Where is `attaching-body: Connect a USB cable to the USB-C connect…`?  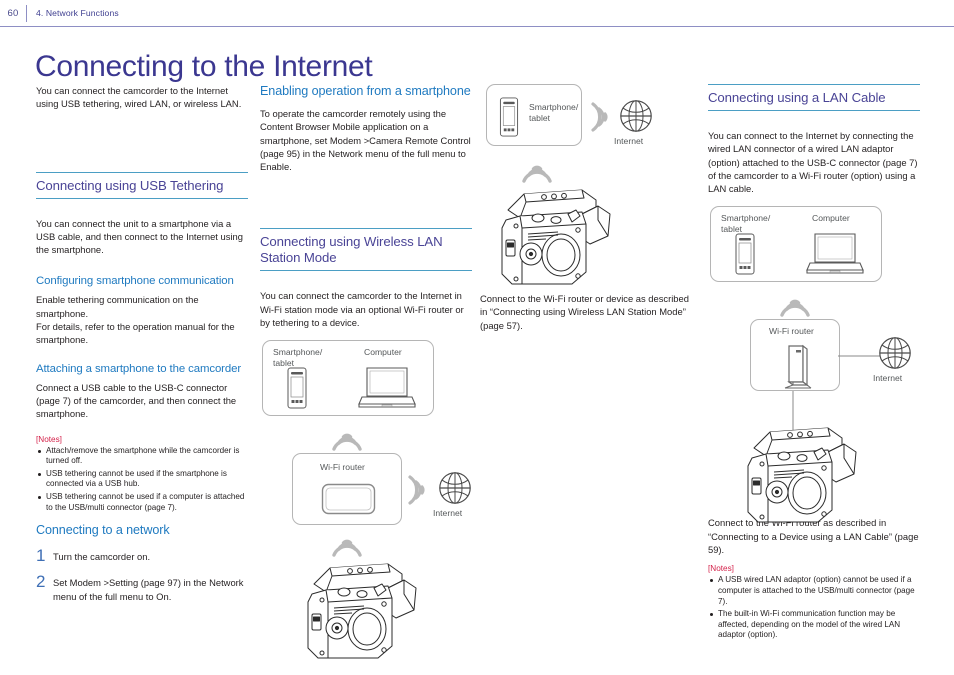
attaching-body: Connect a USB cable to the USB-C connect… is located at coordinates (136, 400).